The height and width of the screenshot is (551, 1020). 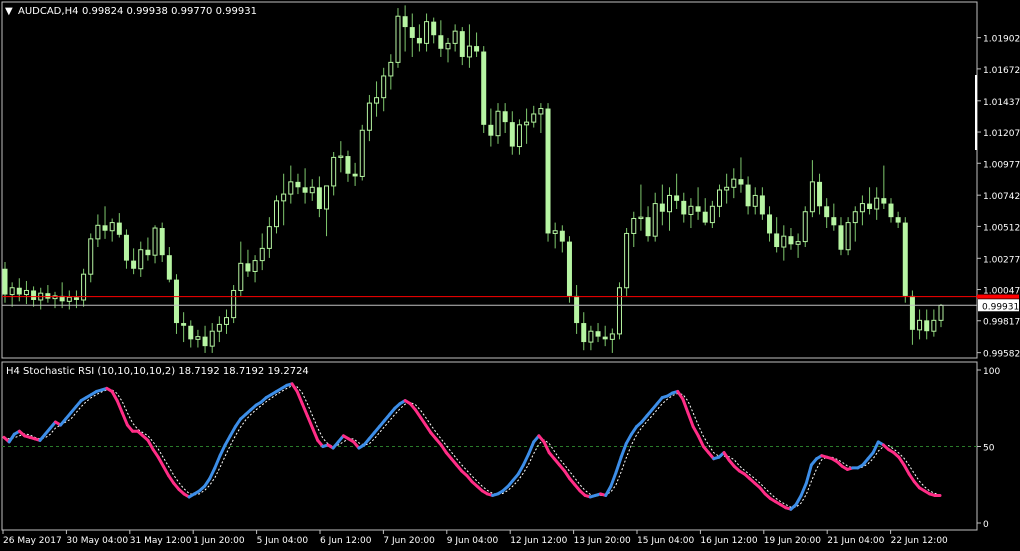 What do you see at coordinates (1001, 260) in the screenshot?
I see `price-tick-label: 1.00277` at bounding box center [1001, 260].